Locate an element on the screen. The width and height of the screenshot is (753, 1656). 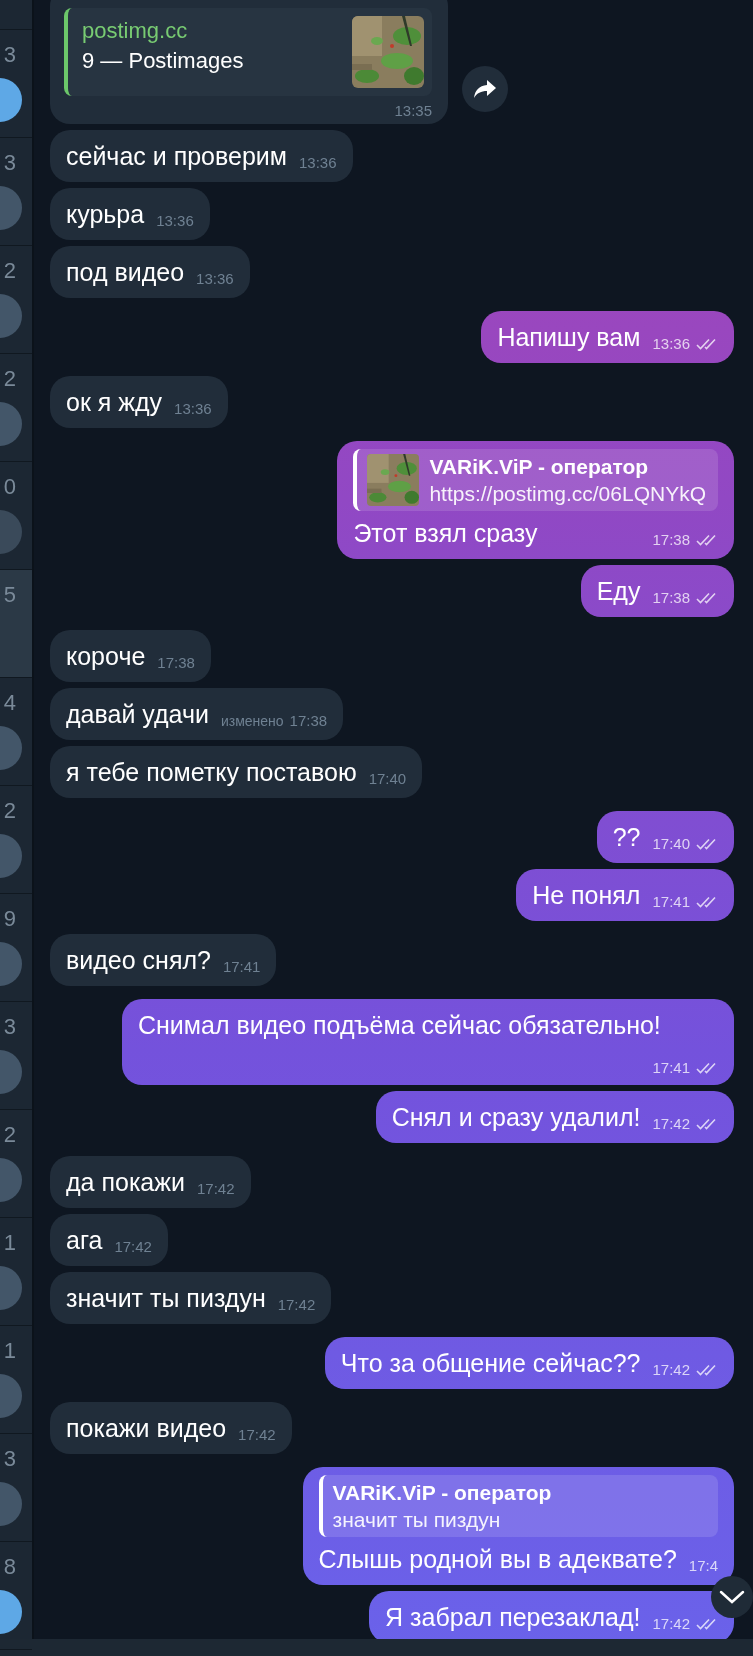
message-time: 13:35 is located at coordinates (413, 111).